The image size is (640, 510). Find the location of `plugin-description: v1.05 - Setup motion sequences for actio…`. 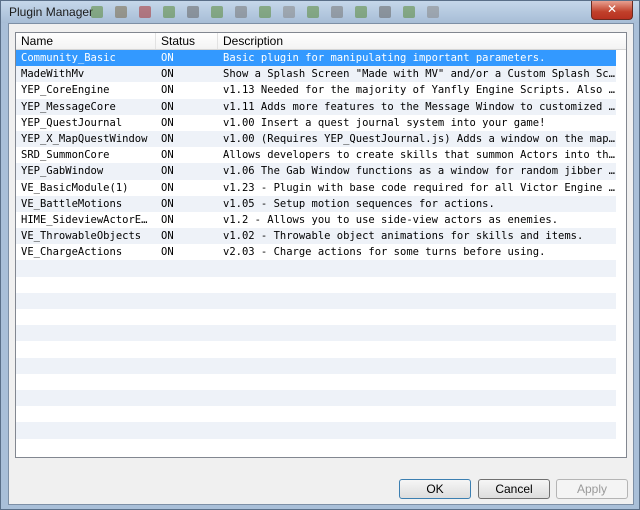

plugin-description: v1.05 - Setup motion sequences for actio… is located at coordinates (359, 203).